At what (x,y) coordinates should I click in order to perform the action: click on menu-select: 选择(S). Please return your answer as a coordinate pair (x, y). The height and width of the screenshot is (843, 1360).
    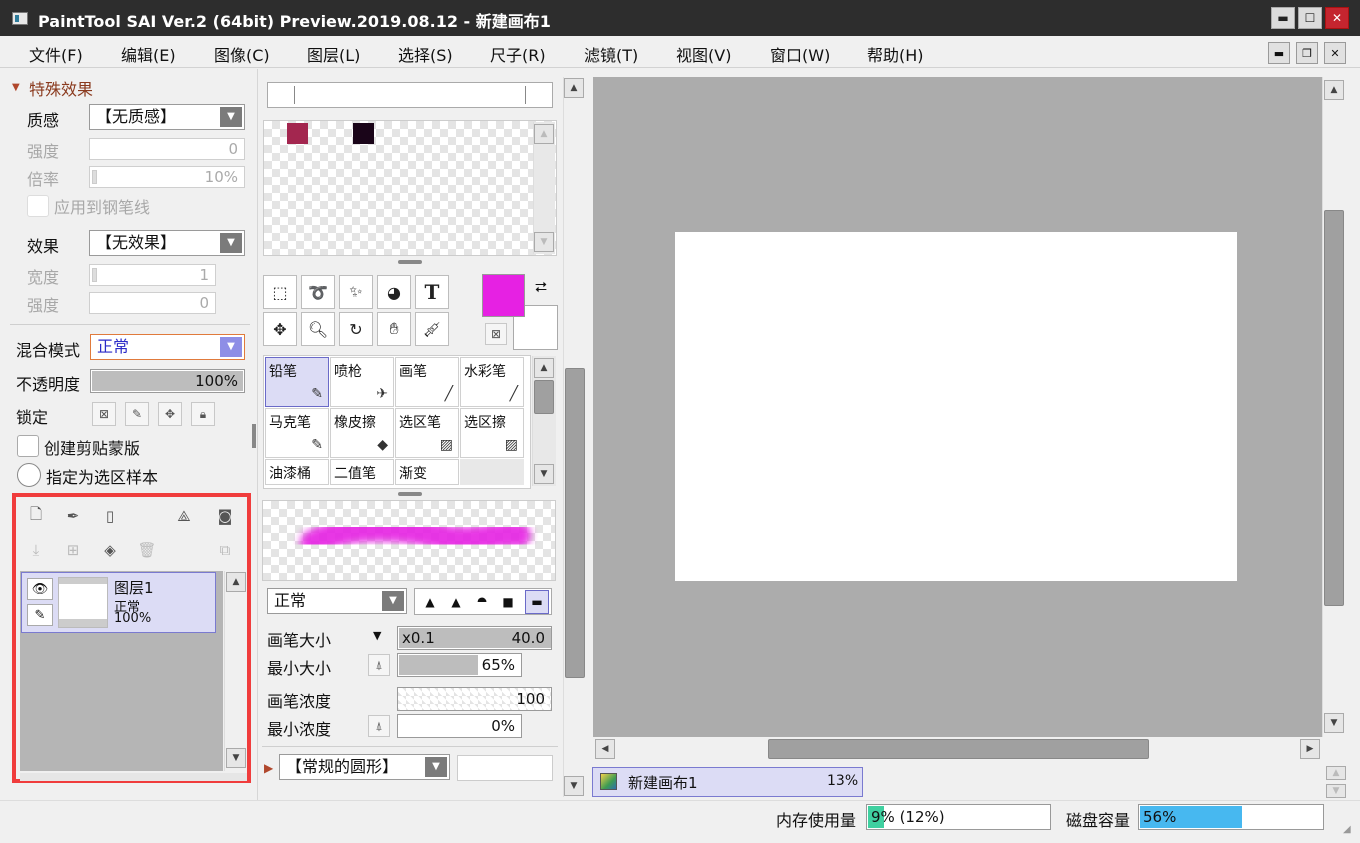
    Looking at the image, I should click on (425, 54).